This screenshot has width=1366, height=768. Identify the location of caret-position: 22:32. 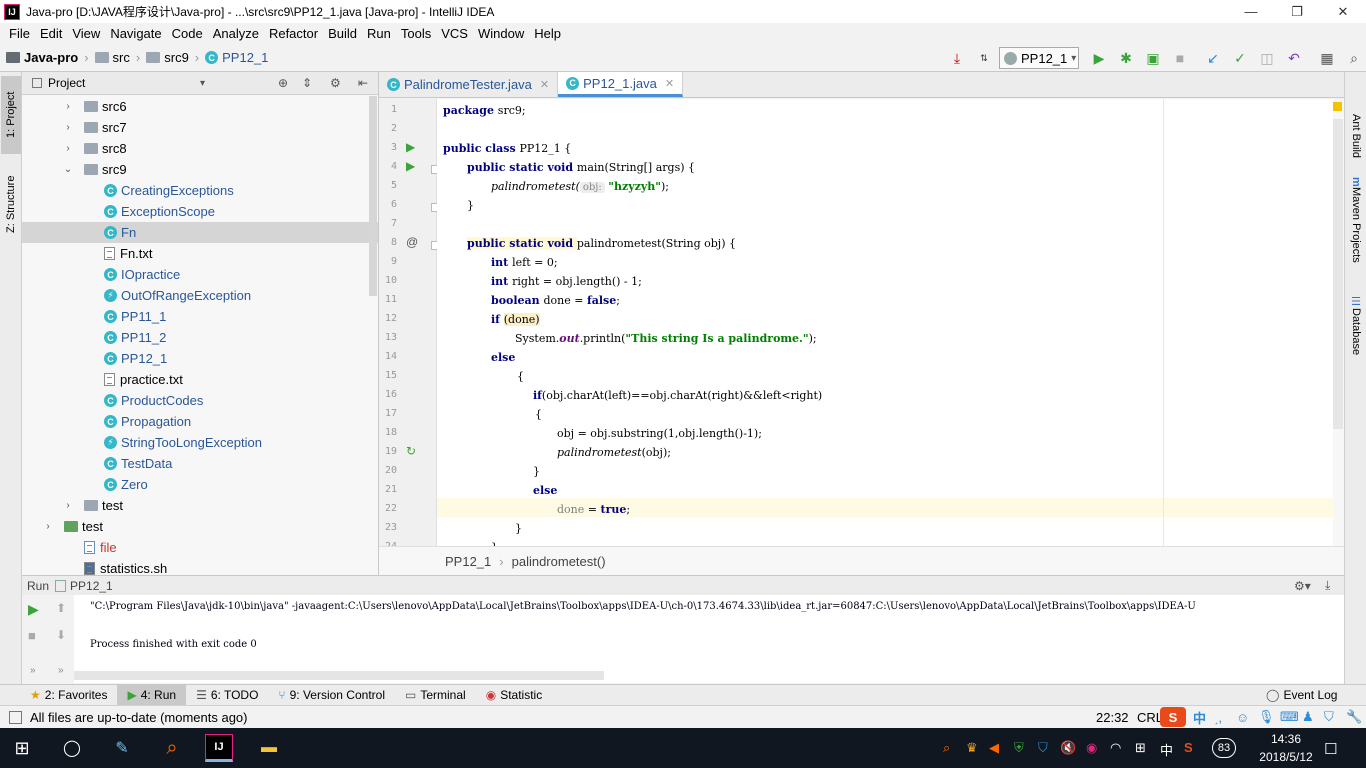
(1112, 717).